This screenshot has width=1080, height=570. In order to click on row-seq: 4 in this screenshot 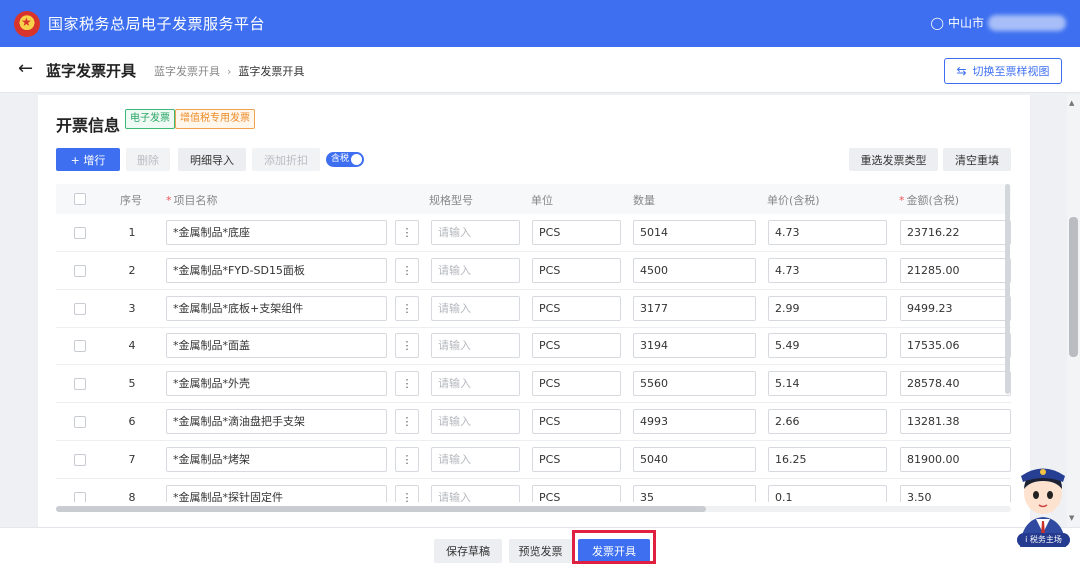, I will do `click(132, 346)`.